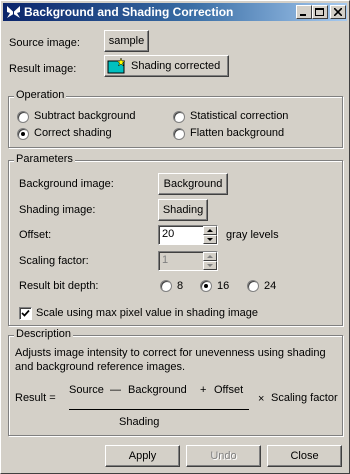  What do you see at coordinates (57, 210) in the screenshot?
I see `shading-image-label: Shading image:` at bounding box center [57, 210].